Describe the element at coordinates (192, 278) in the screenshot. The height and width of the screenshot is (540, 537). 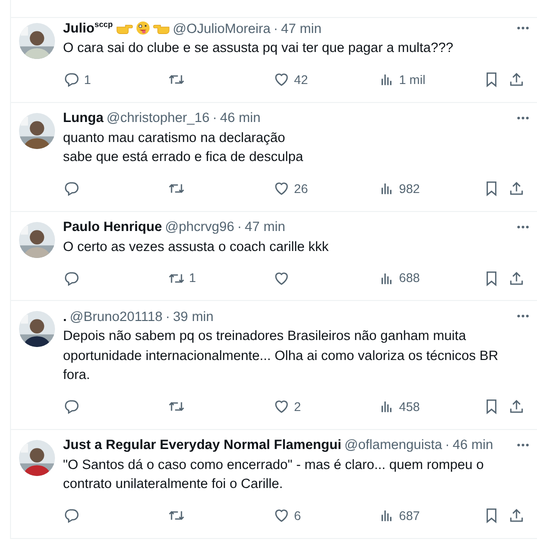
I see `repost-count: 1` at that location.